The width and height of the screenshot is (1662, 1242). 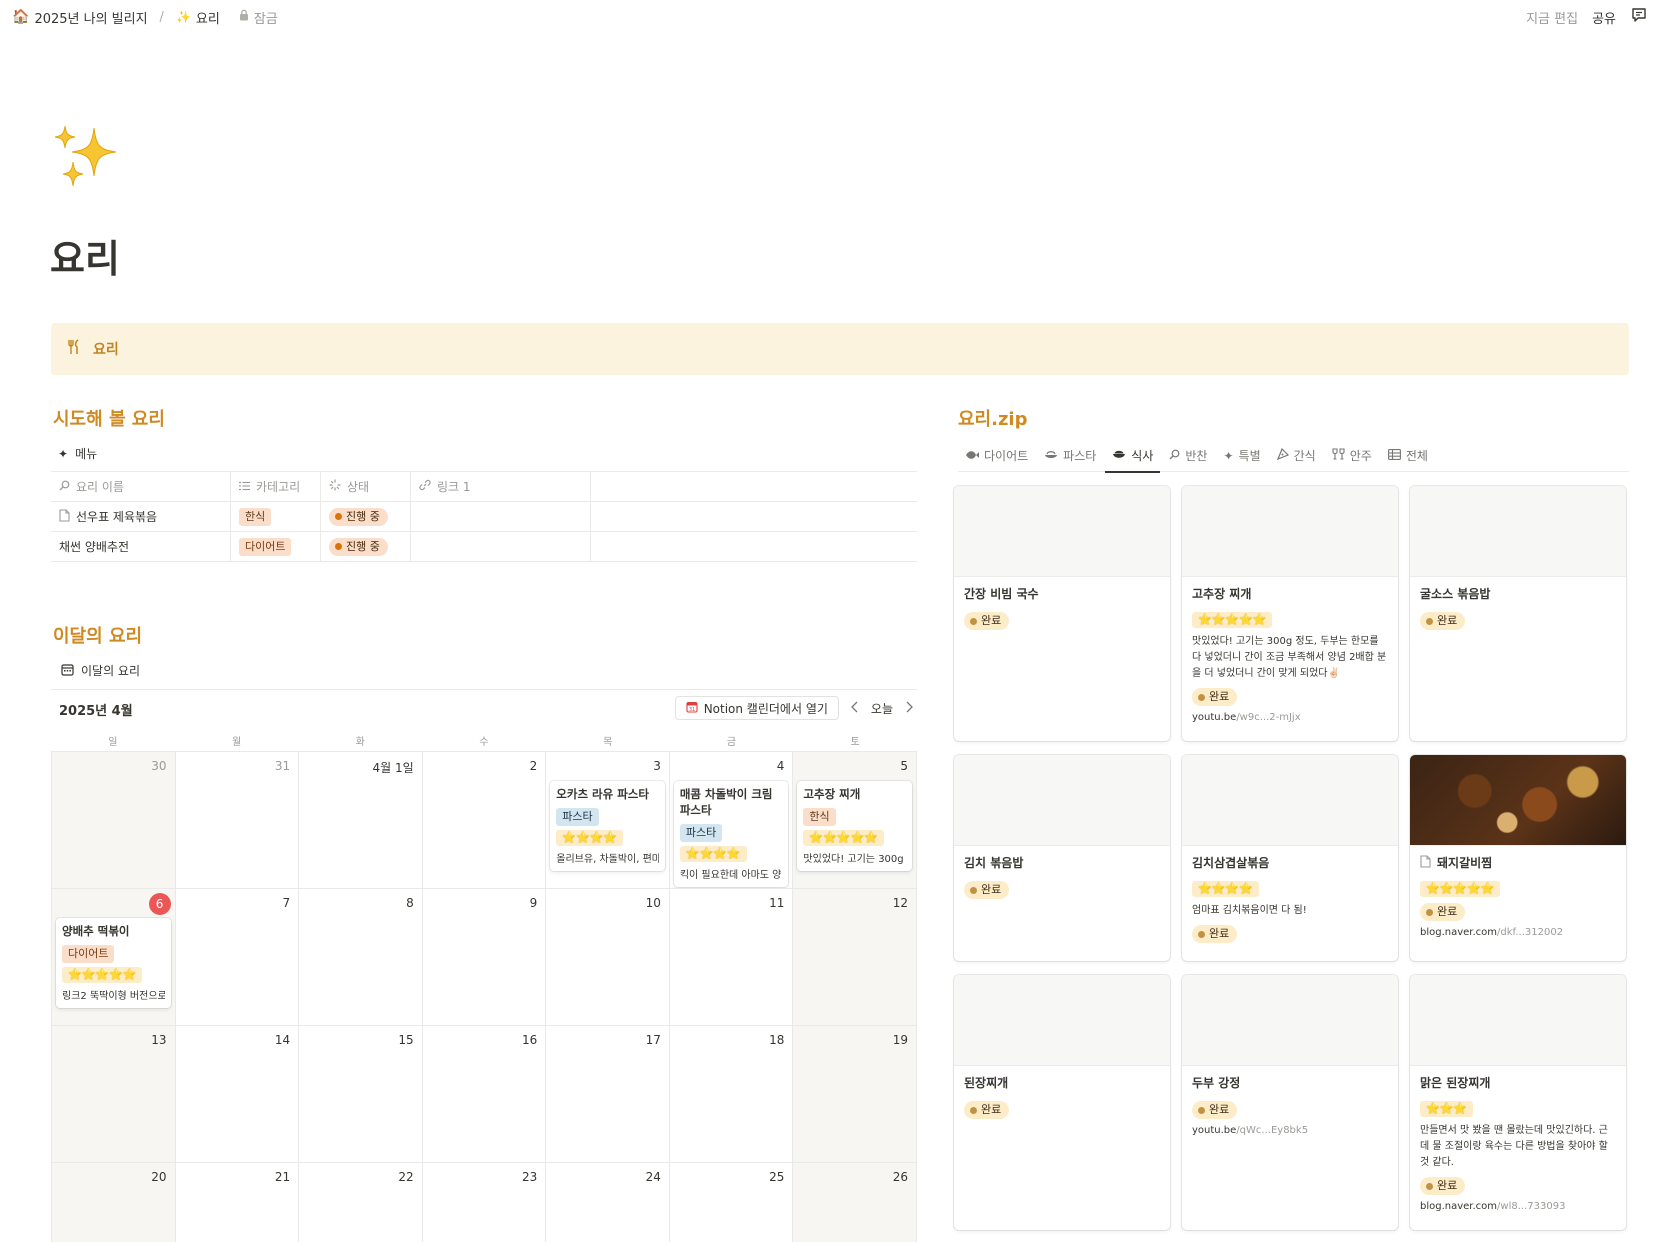 I want to click on calendar-day: 9, so click(x=484, y=957).